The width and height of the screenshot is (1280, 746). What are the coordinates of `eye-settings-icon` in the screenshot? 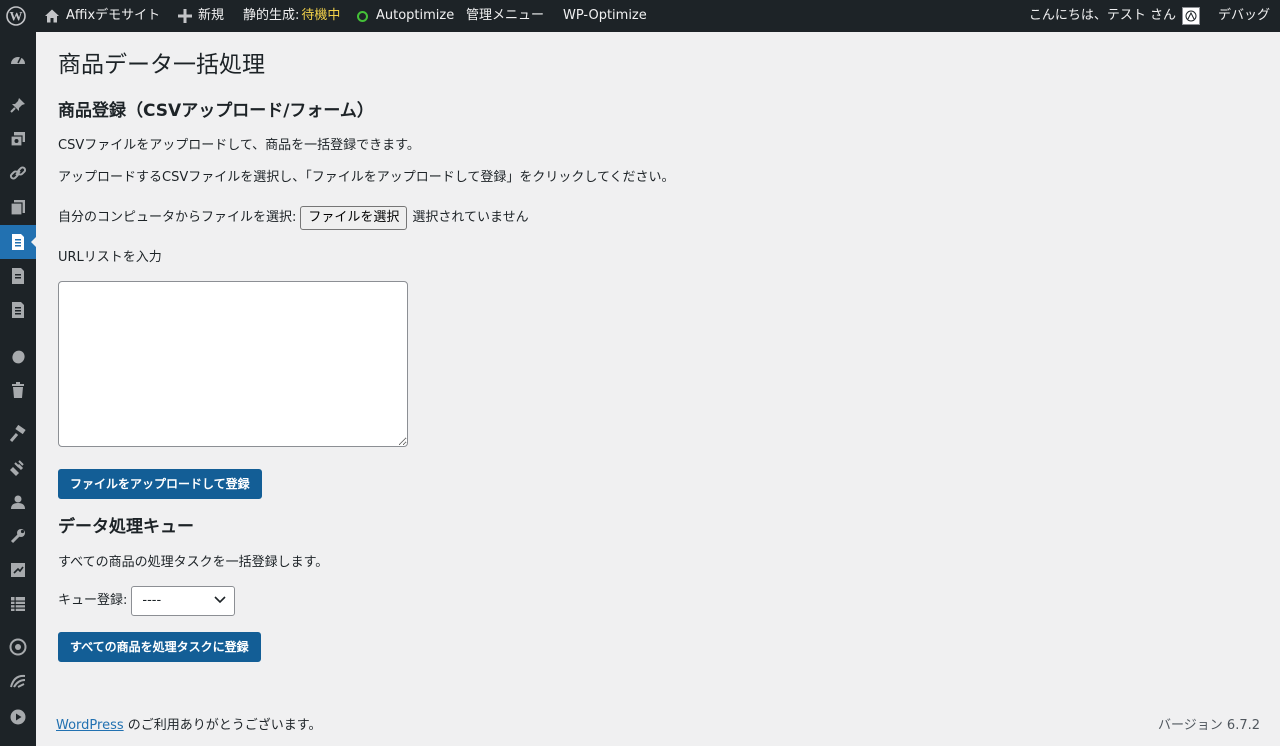 It's located at (18, 647).